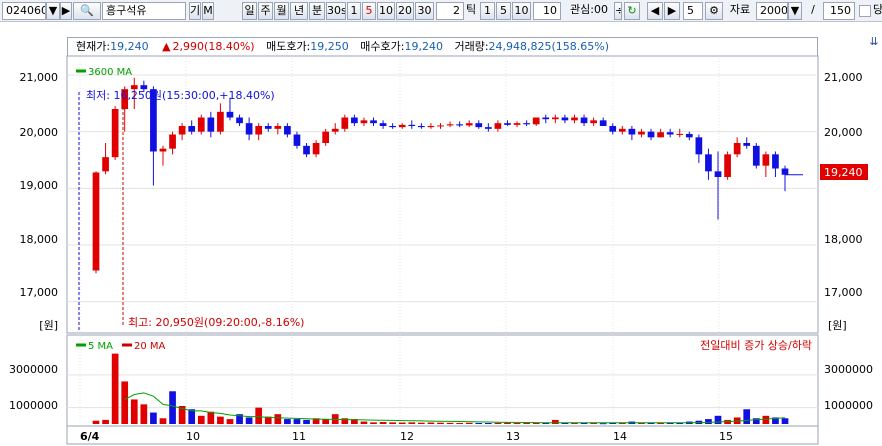 The width and height of the screenshot is (882, 446). I want to click on stock-menu-button: M, so click(208, 11).